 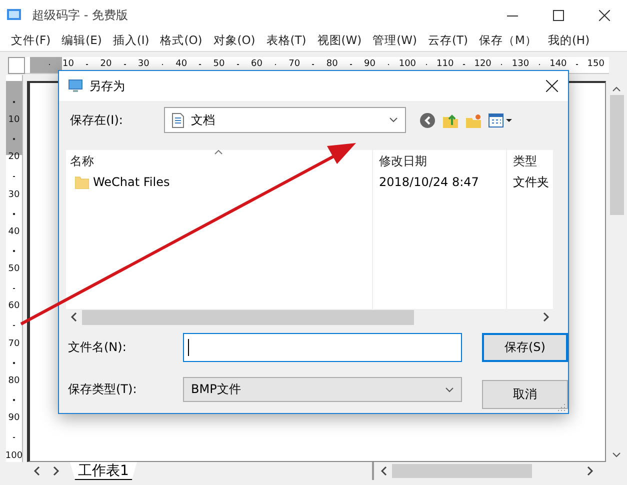 What do you see at coordinates (132, 40) in the screenshot?
I see `menu-item: 插入(I)` at bounding box center [132, 40].